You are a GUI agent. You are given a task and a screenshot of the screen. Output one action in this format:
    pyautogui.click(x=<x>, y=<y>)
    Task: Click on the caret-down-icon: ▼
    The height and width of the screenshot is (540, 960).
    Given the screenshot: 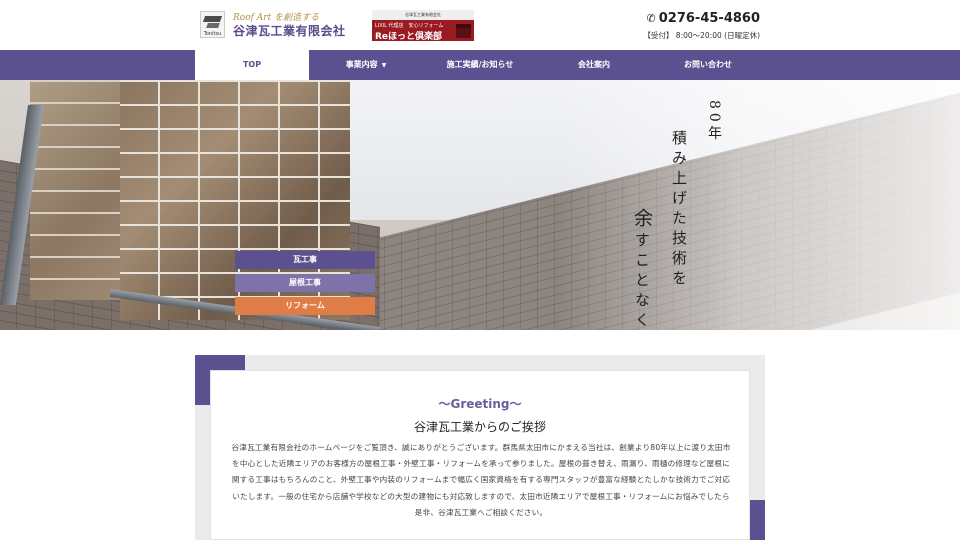 What is the action you would take?
    pyautogui.click(x=384, y=65)
    